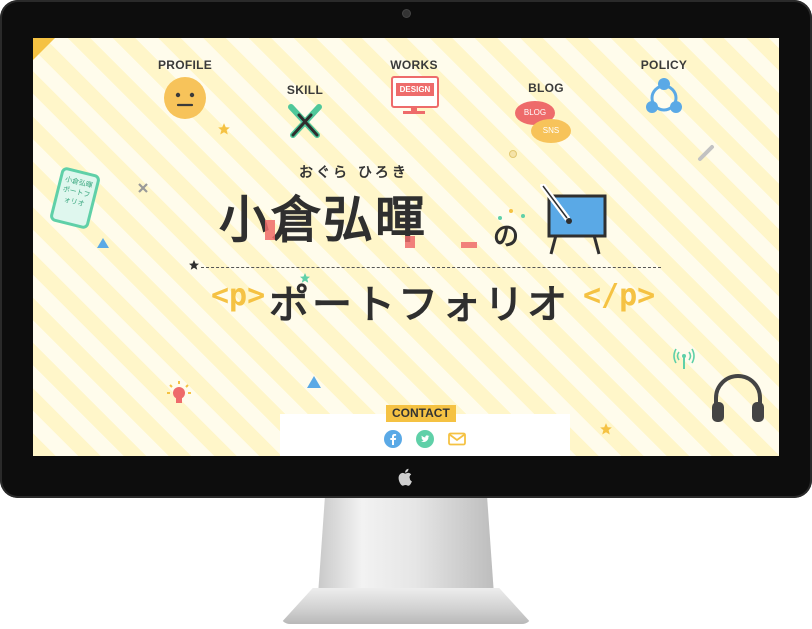 This screenshot has height=629, width=812. Describe the element at coordinates (77, 192) in the screenshot. I see `phone-screen-text: 小倉弘暉ポートフォリオ` at that location.